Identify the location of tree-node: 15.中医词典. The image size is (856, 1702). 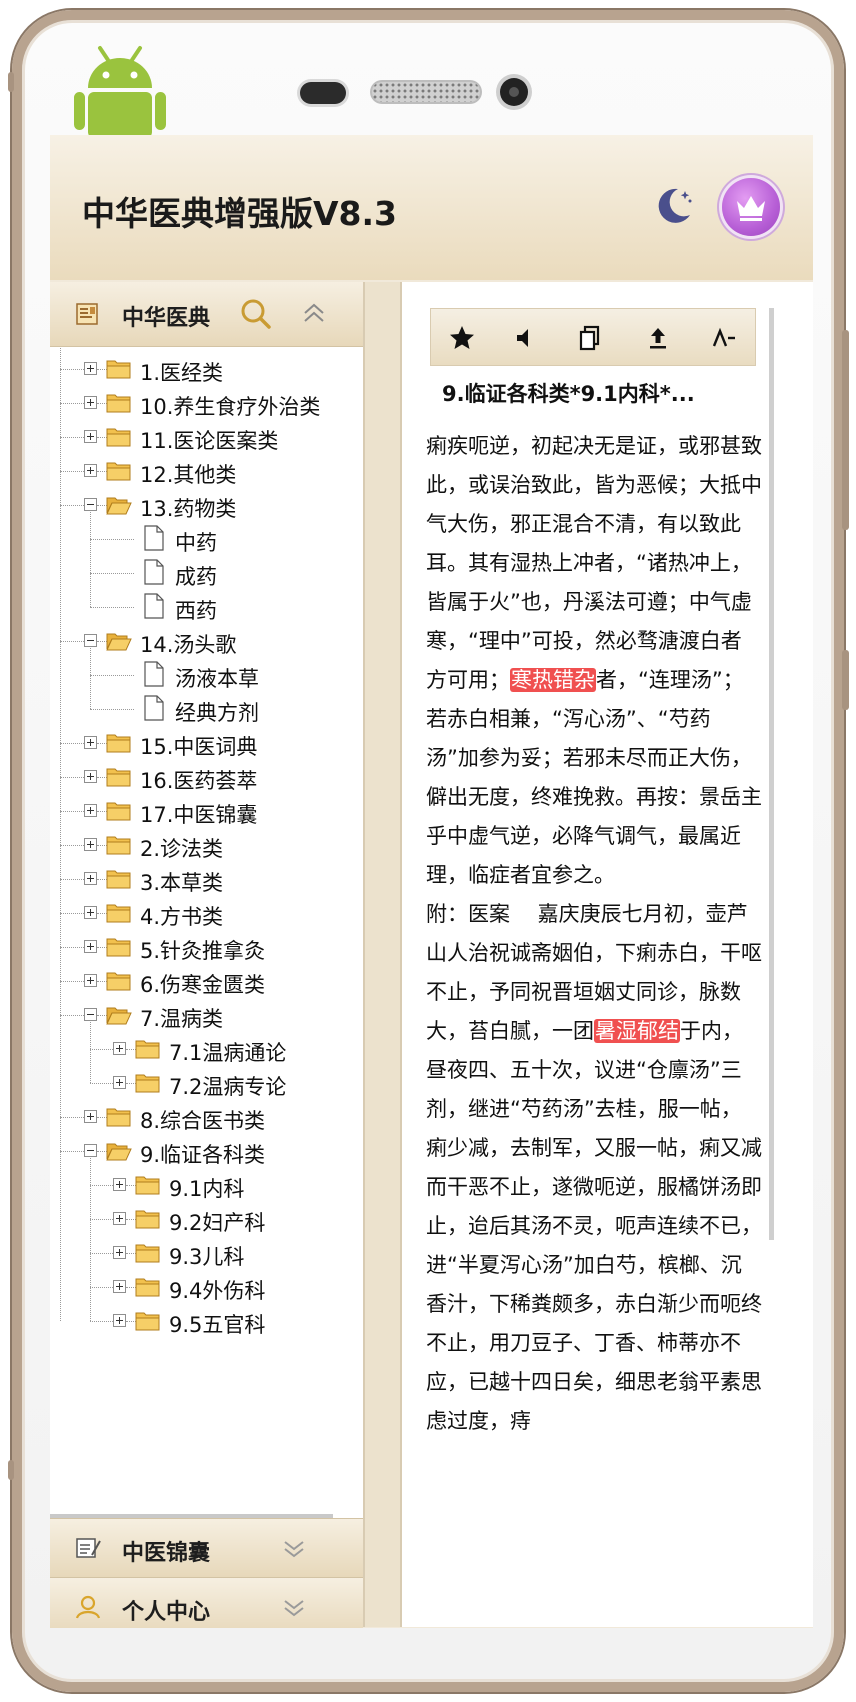
(200, 744).